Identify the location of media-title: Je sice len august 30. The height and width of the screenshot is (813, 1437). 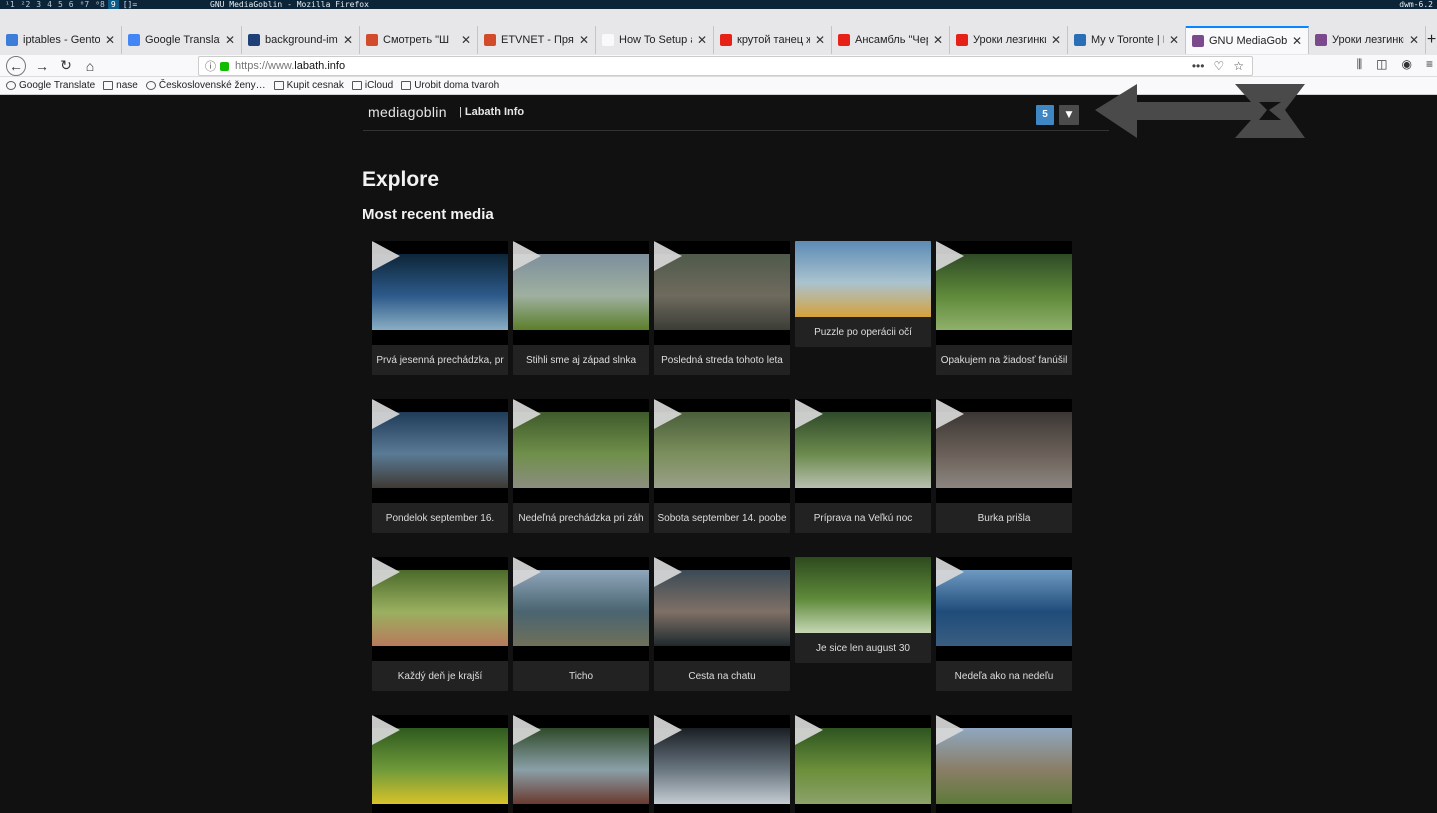
(863, 648).